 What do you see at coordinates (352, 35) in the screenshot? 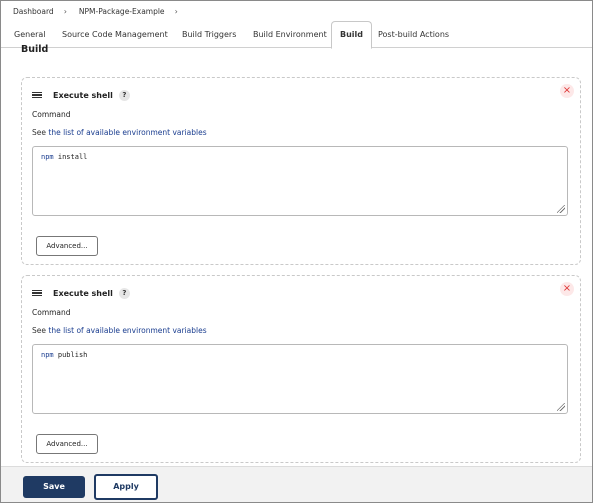
I see `tab-build: Build` at bounding box center [352, 35].